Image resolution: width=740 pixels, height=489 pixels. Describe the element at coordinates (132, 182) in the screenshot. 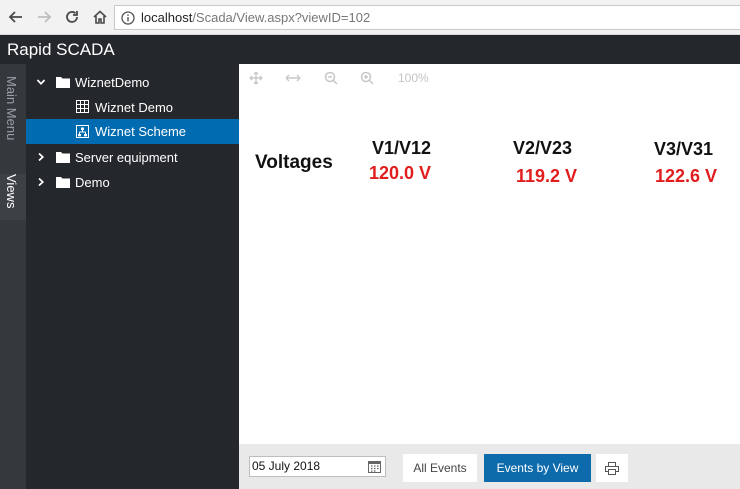

I see `tree-node-demo: Demo` at that location.